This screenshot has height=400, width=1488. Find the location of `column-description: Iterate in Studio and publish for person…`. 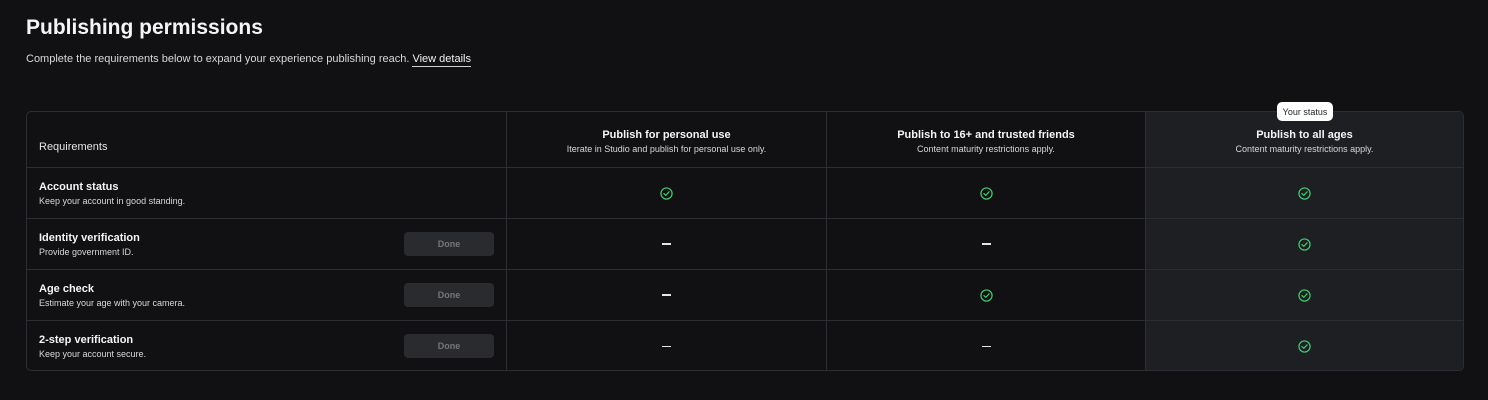

column-description: Iterate in Studio and publish for person… is located at coordinates (666, 149).